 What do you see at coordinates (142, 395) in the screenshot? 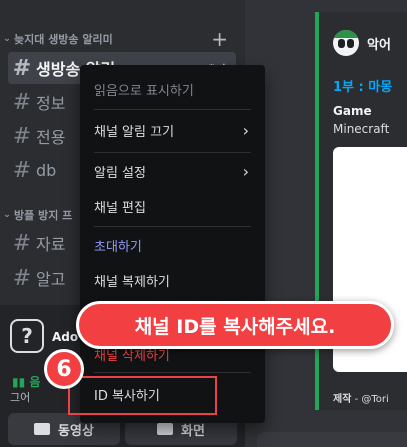
I see `copy-id-highlight` at bounding box center [142, 395].